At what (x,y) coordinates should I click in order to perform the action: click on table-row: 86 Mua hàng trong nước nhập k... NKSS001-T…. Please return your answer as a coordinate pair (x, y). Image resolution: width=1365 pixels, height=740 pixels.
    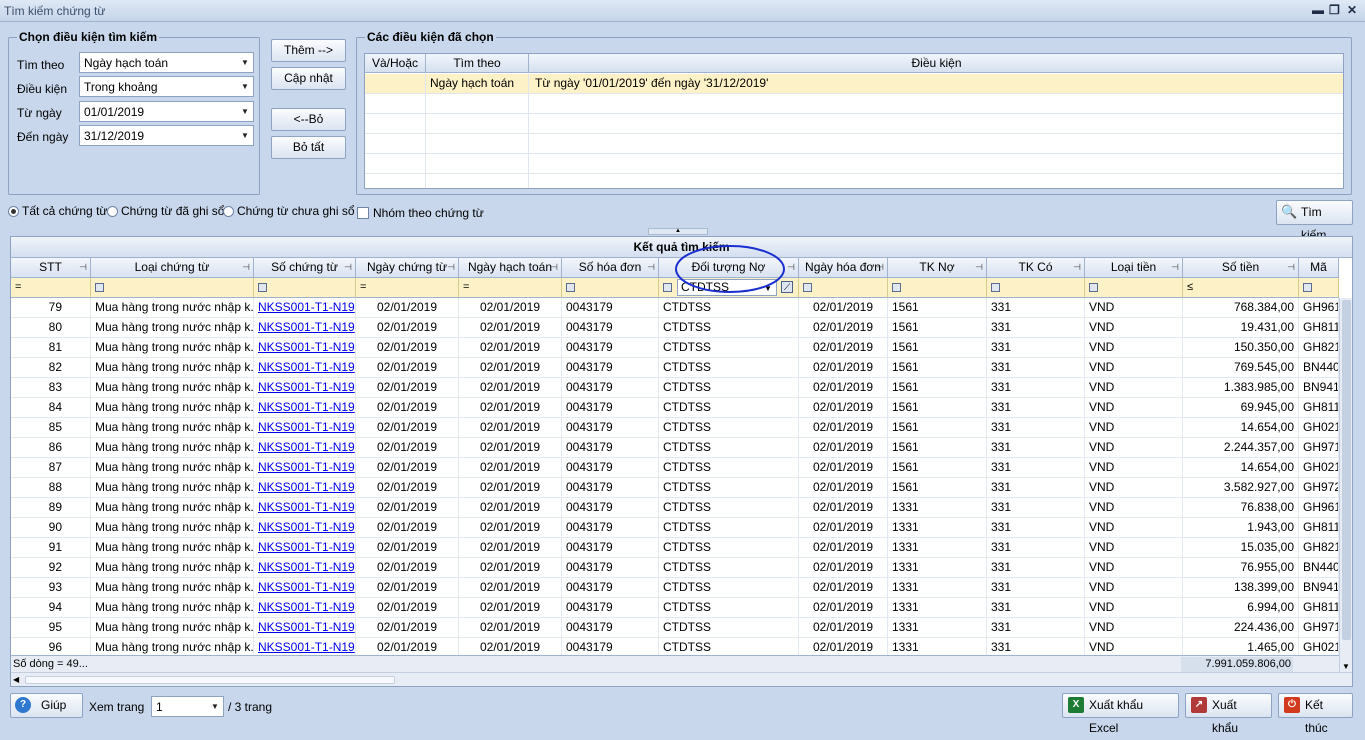
    Looking at the image, I should click on (675, 448).